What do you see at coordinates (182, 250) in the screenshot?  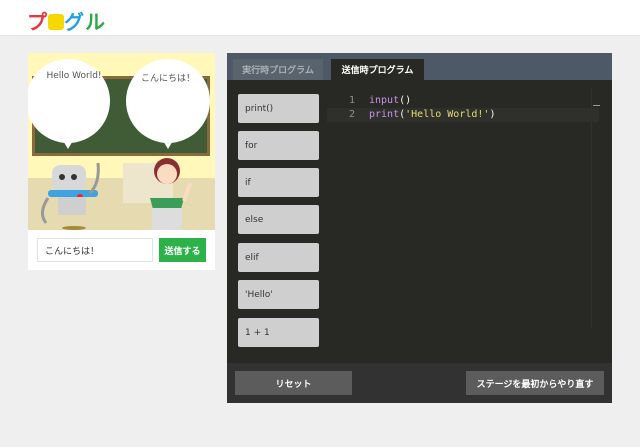 I see `send-button: 送信する` at bounding box center [182, 250].